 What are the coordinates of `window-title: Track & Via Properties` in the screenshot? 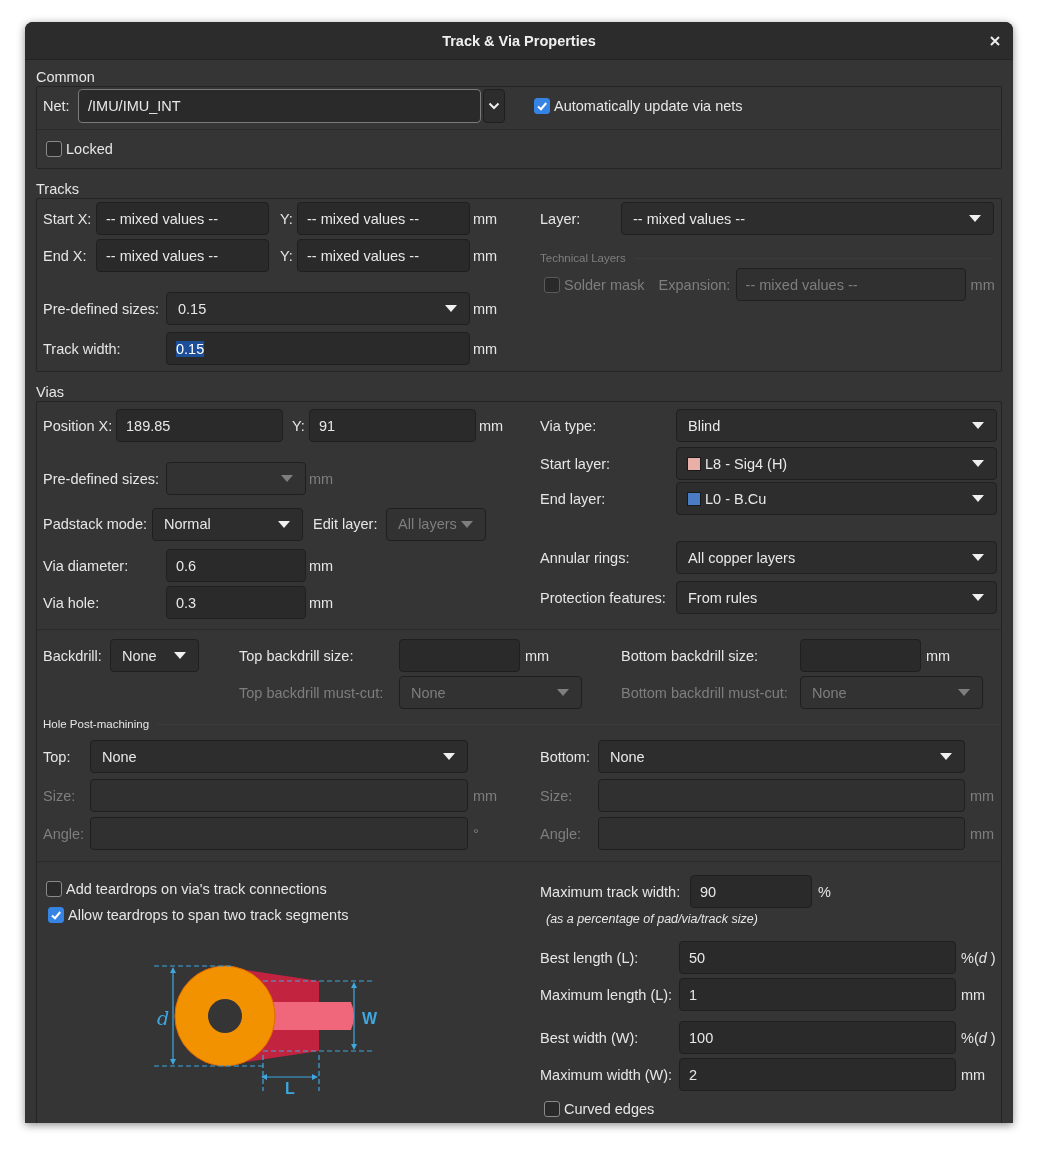 It's located at (519, 40).